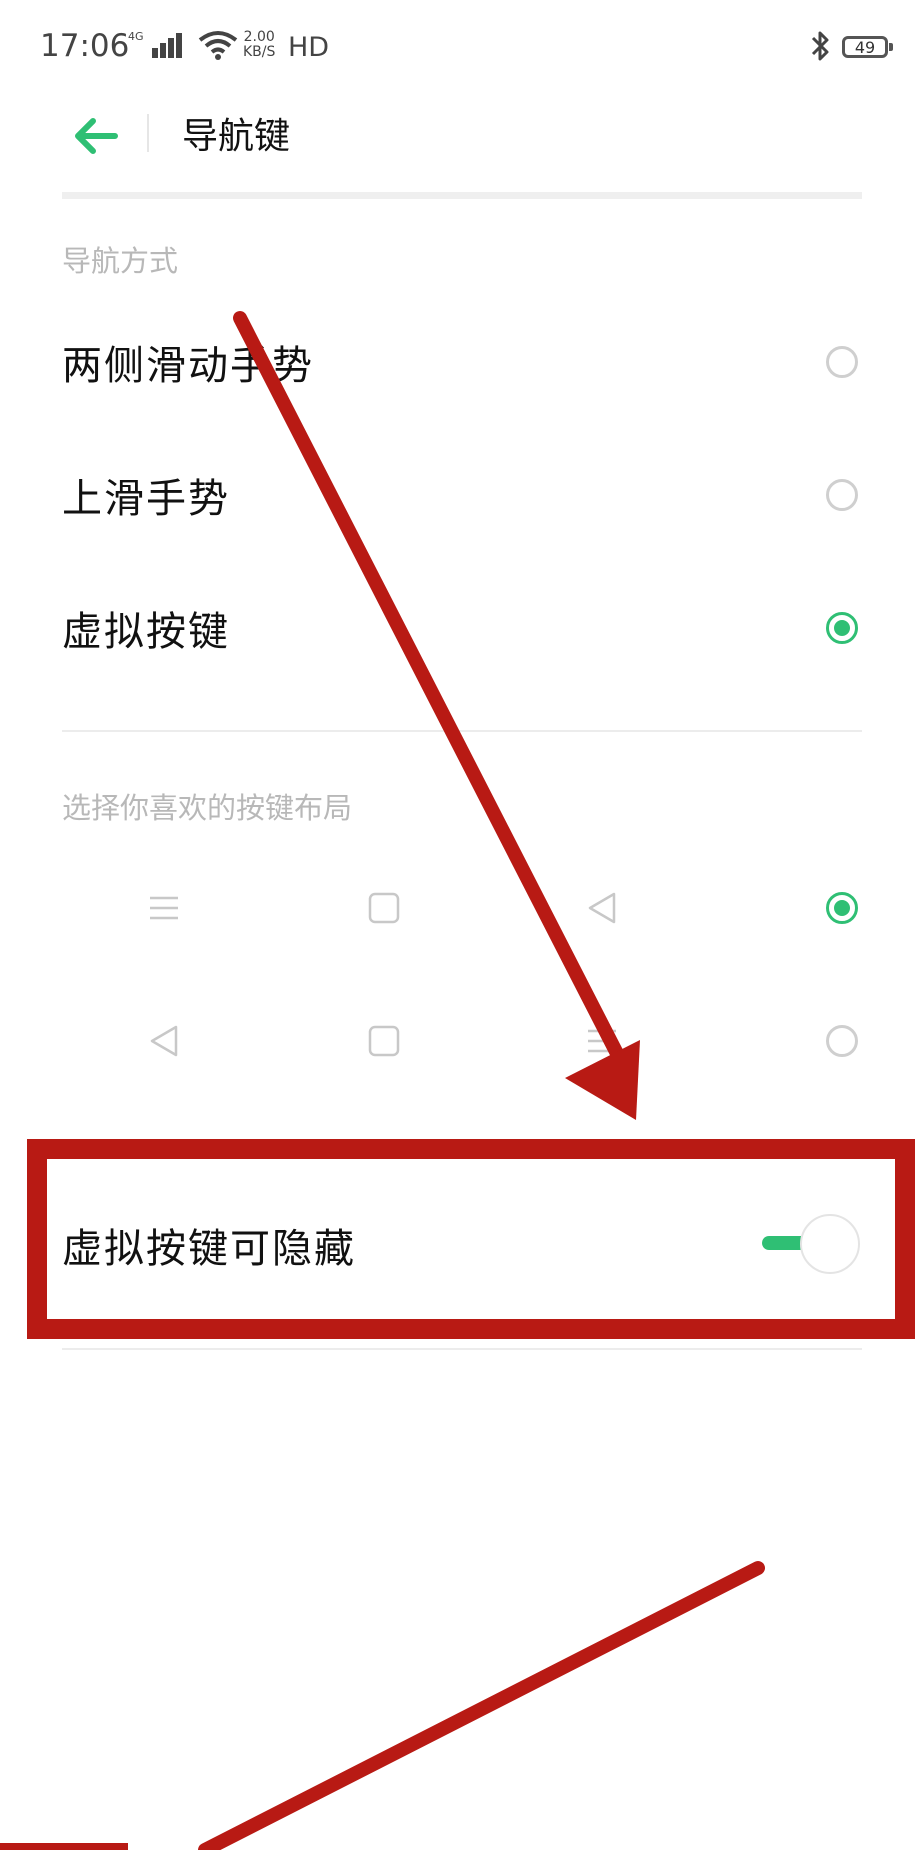 This screenshot has height=1850, width=923. What do you see at coordinates (167, 45) in the screenshot?
I see `signal-icon` at bounding box center [167, 45].